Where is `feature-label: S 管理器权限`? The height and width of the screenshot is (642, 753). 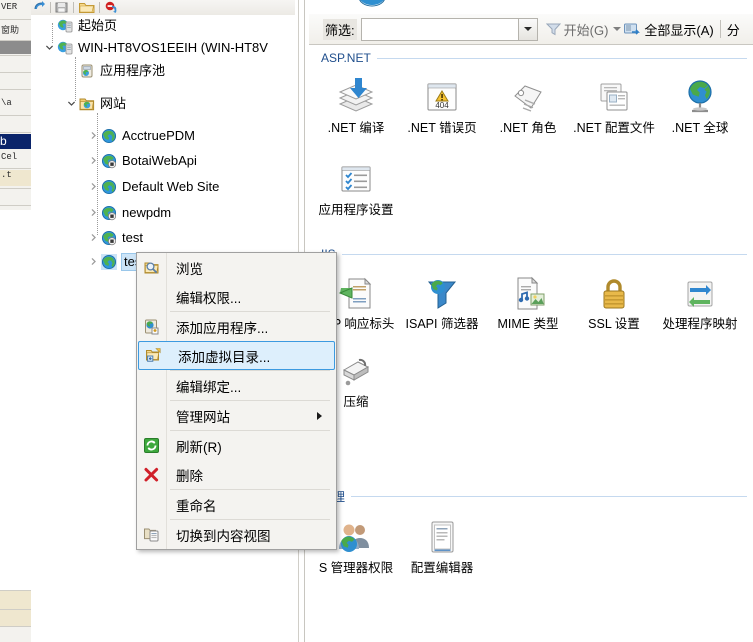 feature-label: S 管理器权限 is located at coordinates (356, 568).